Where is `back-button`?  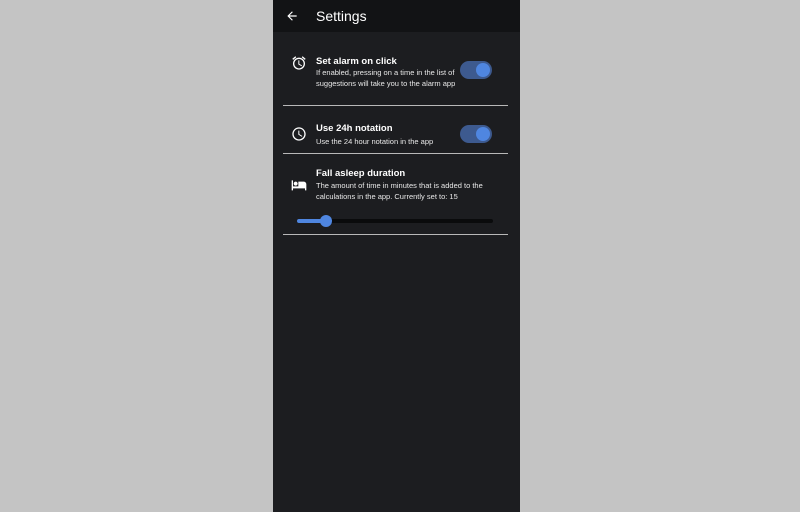
back-button is located at coordinates (292, 16).